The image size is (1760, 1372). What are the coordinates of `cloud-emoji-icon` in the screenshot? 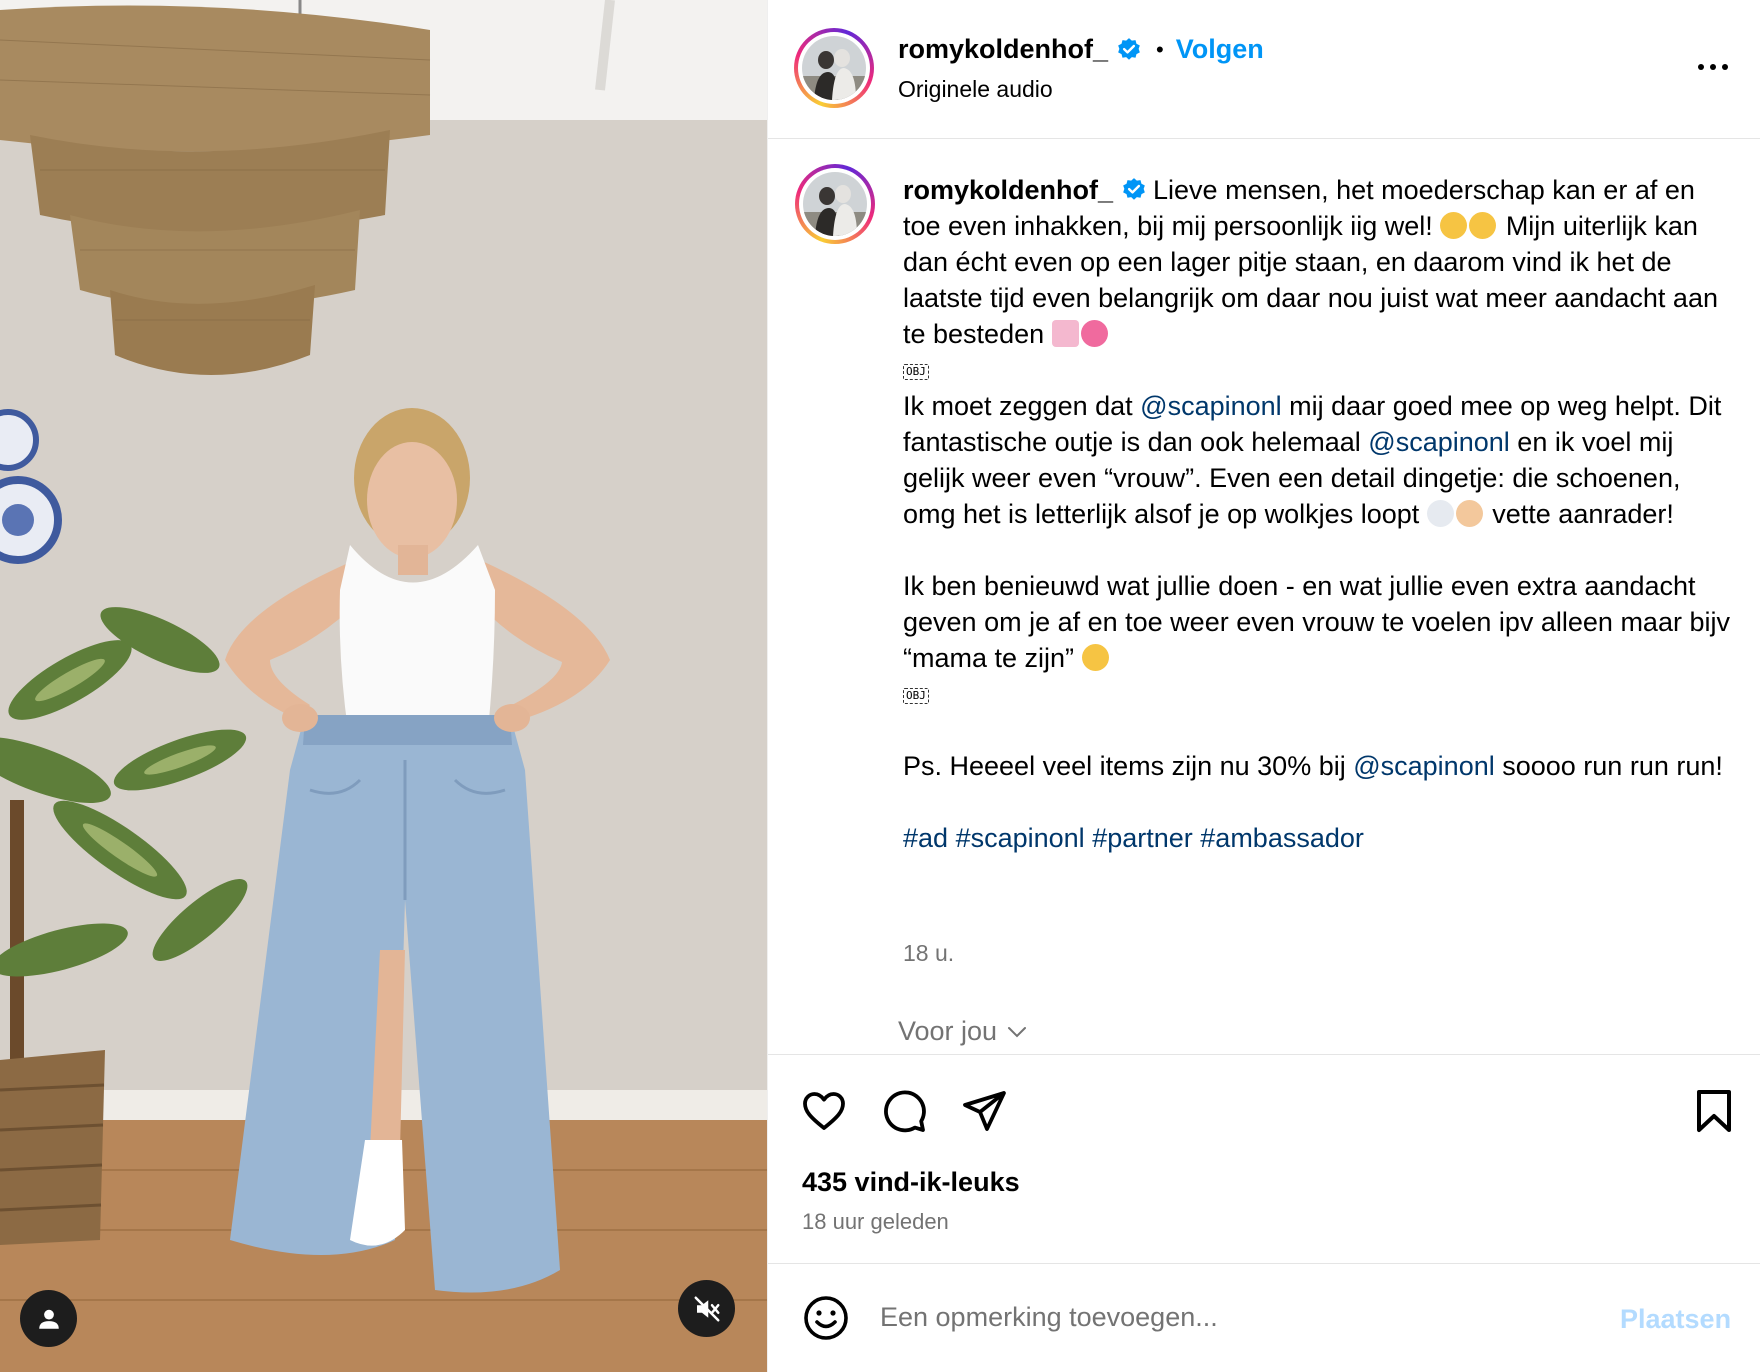 It's located at (1440, 513).